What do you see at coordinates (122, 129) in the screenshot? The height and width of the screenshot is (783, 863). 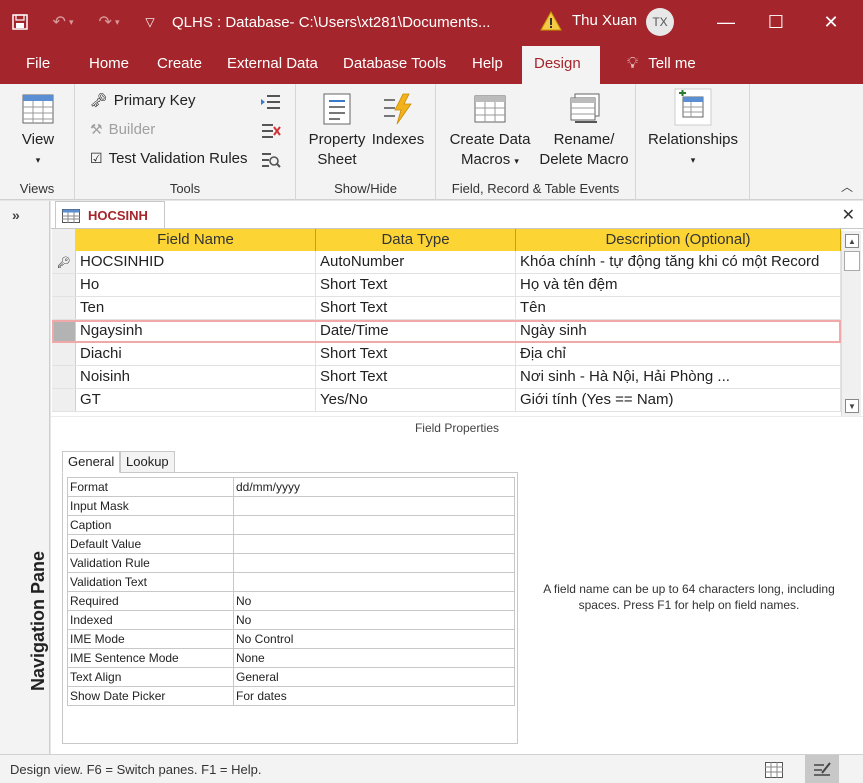 I see `builder-button: ⚒︎ Builder` at bounding box center [122, 129].